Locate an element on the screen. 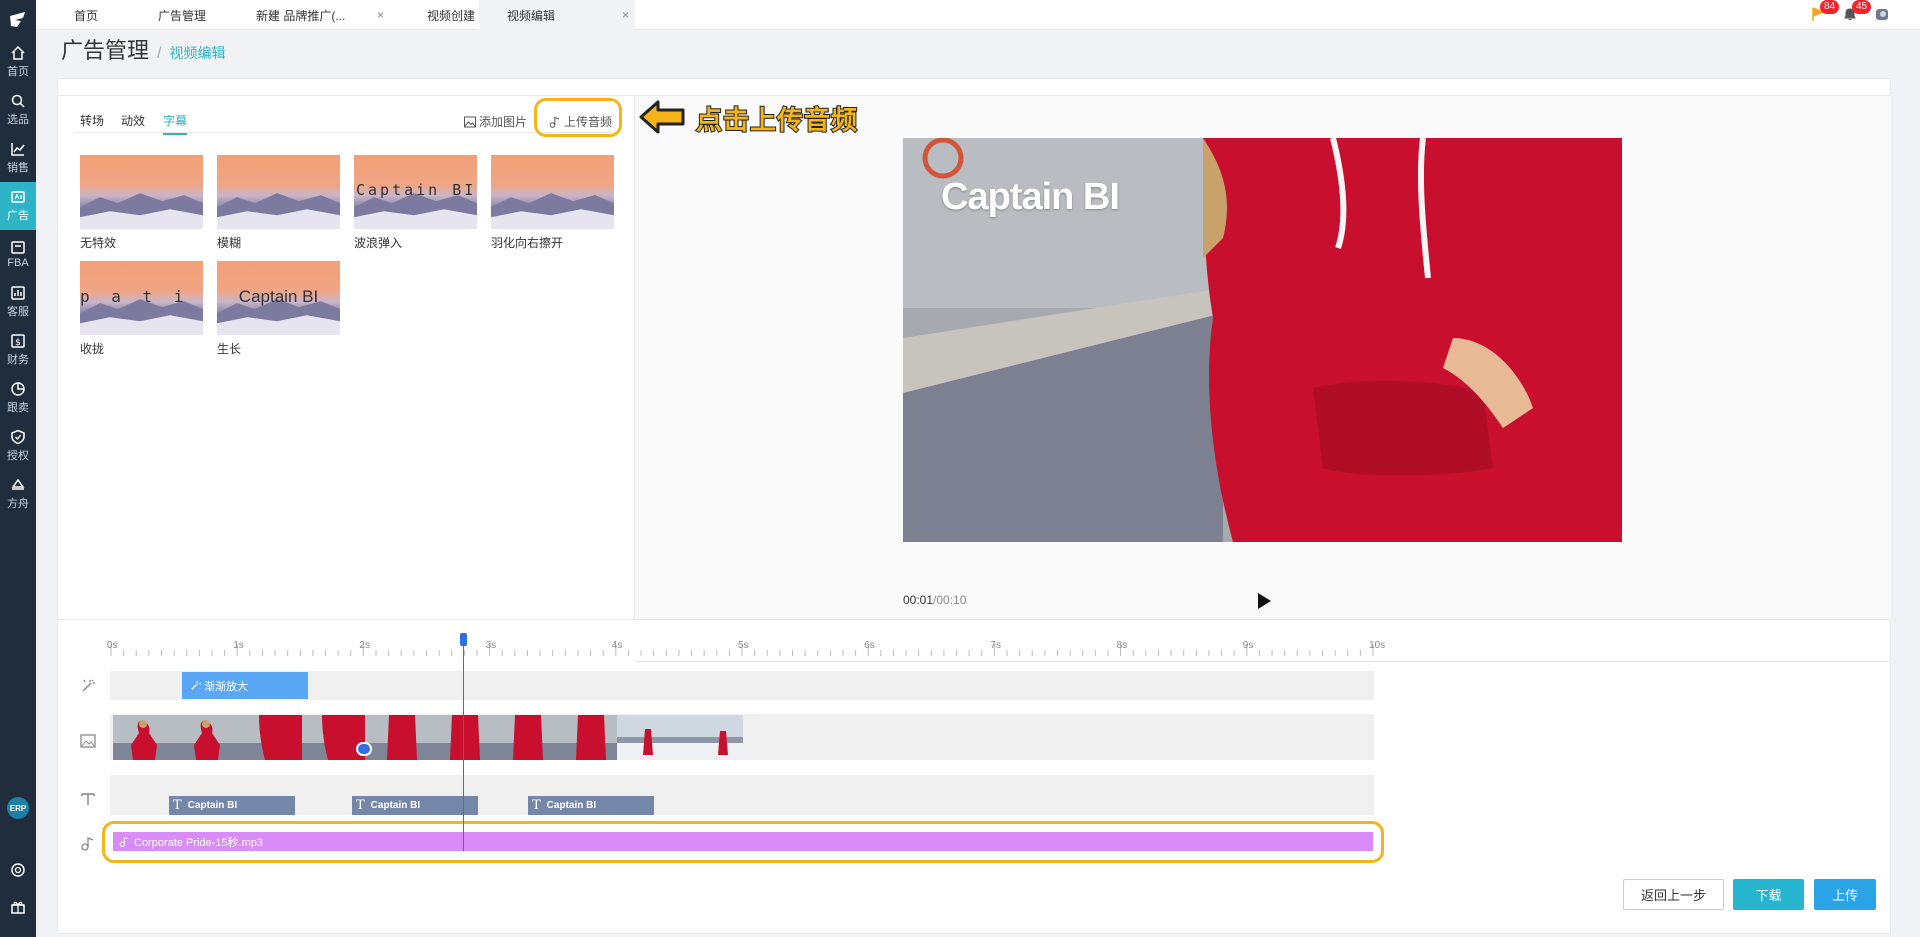 The width and height of the screenshot is (1920, 937). image-frames is located at coordinates (428, 737).